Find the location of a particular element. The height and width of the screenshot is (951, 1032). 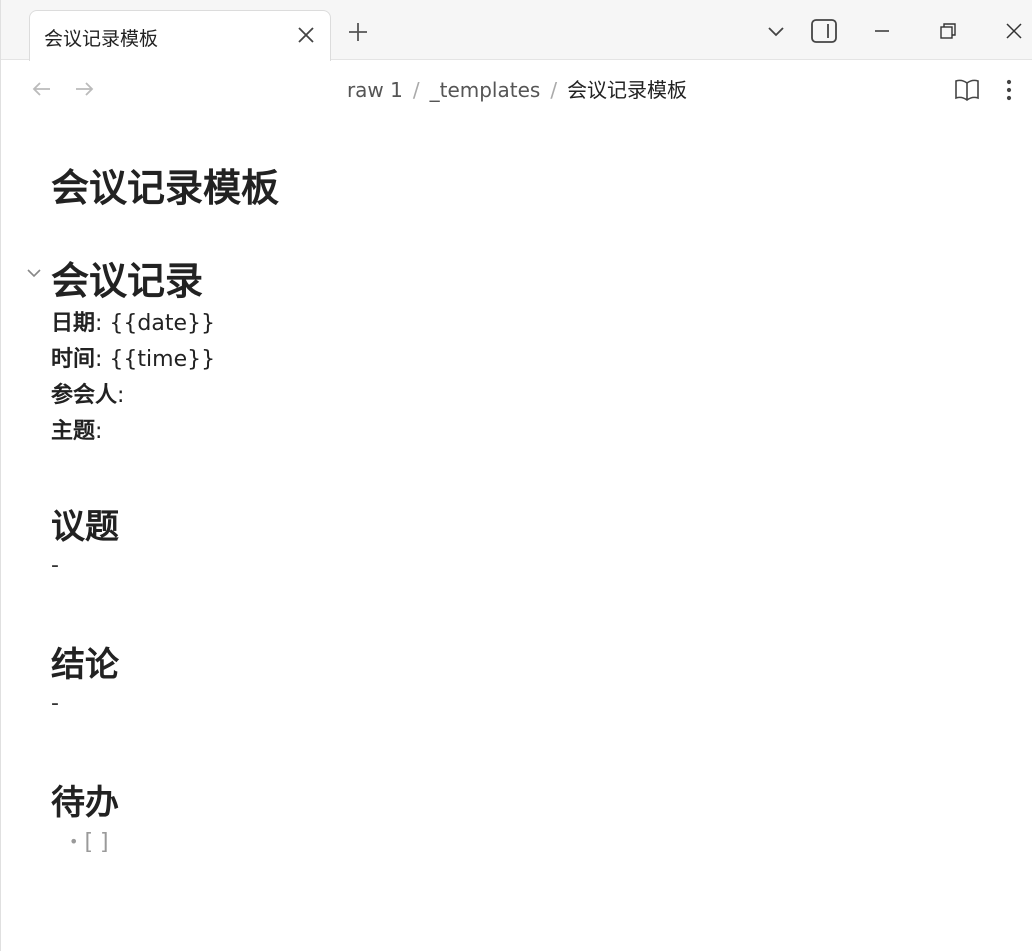

heading-meeting-record: 会议记录 is located at coordinates (521, 281).